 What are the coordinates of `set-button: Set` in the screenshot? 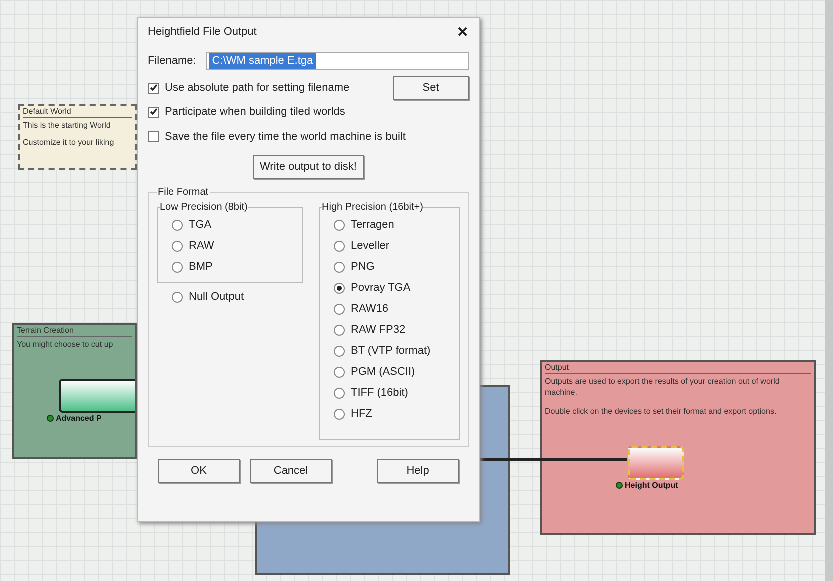 It's located at (431, 88).